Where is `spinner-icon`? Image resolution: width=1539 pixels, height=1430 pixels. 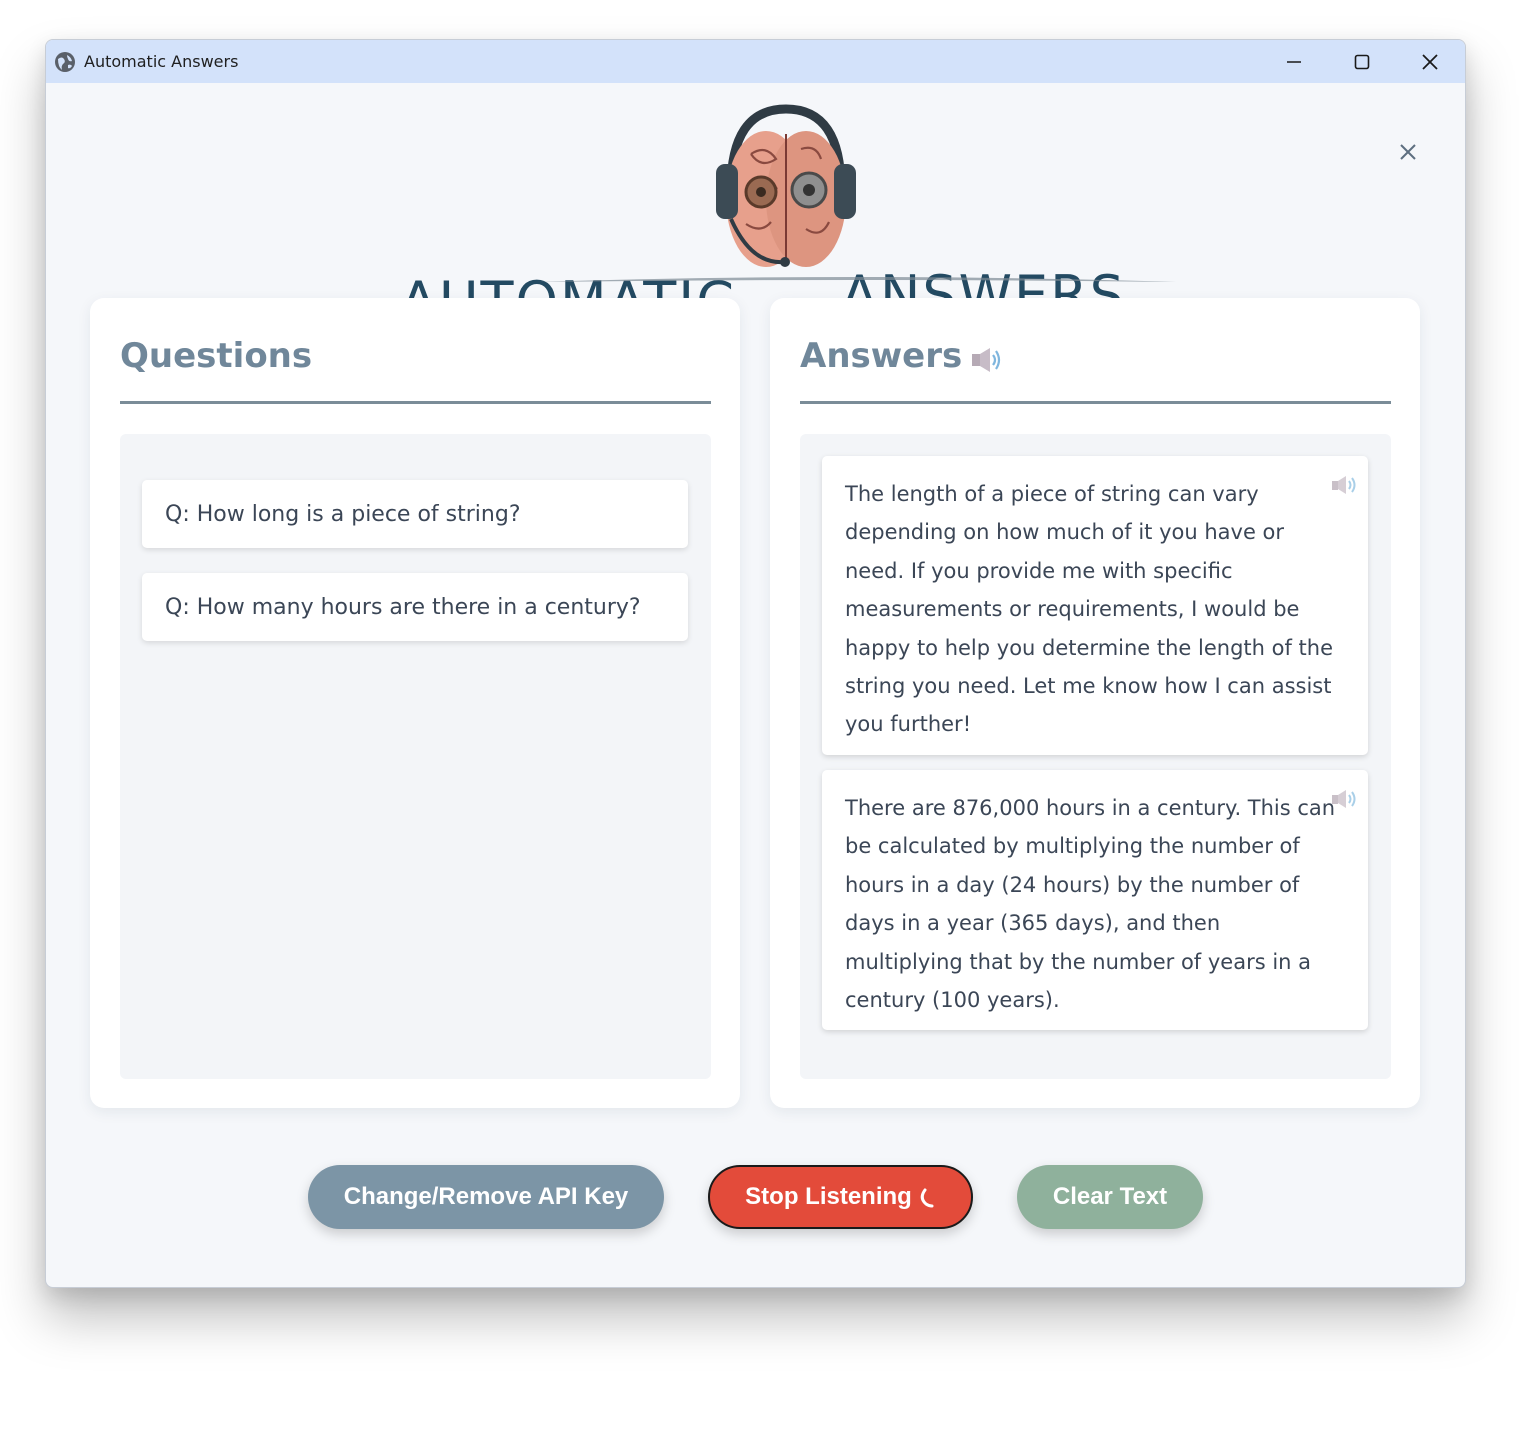
spinner-icon is located at coordinates (927, 1198).